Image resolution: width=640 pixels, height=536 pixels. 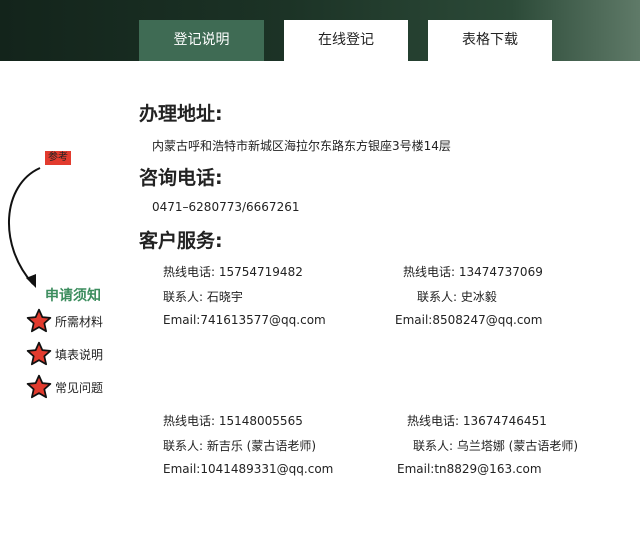 I want to click on sidebar-item-label: 常见问题, so click(x=79, y=387).